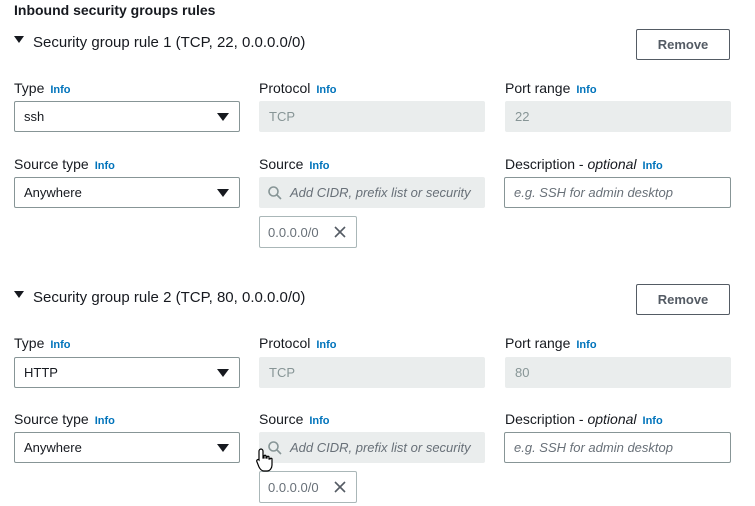  I want to click on type-value: ssh, so click(34, 116).